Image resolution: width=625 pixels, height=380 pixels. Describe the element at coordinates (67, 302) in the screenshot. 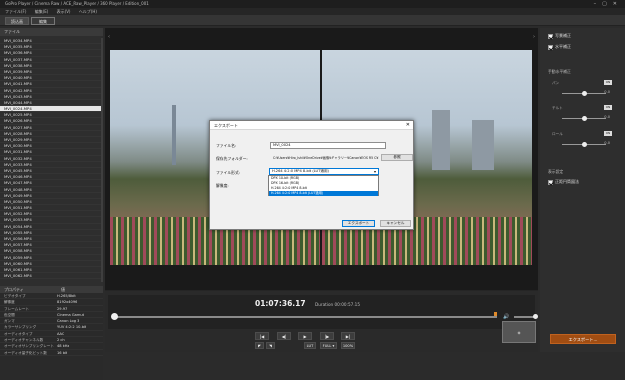

I see `property-value: 8192x4096` at that location.